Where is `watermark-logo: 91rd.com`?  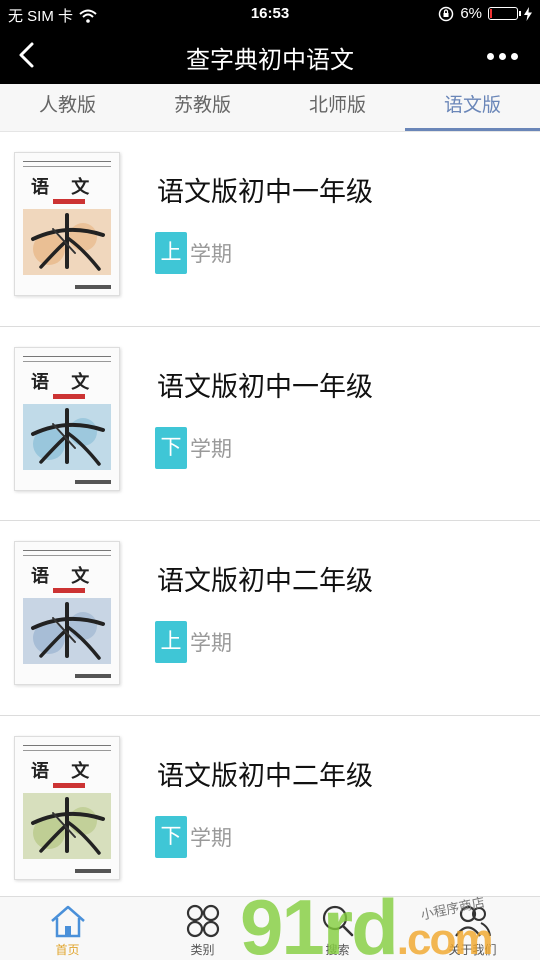 watermark-logo: 91rd.com is located at coordinates (367, 921).